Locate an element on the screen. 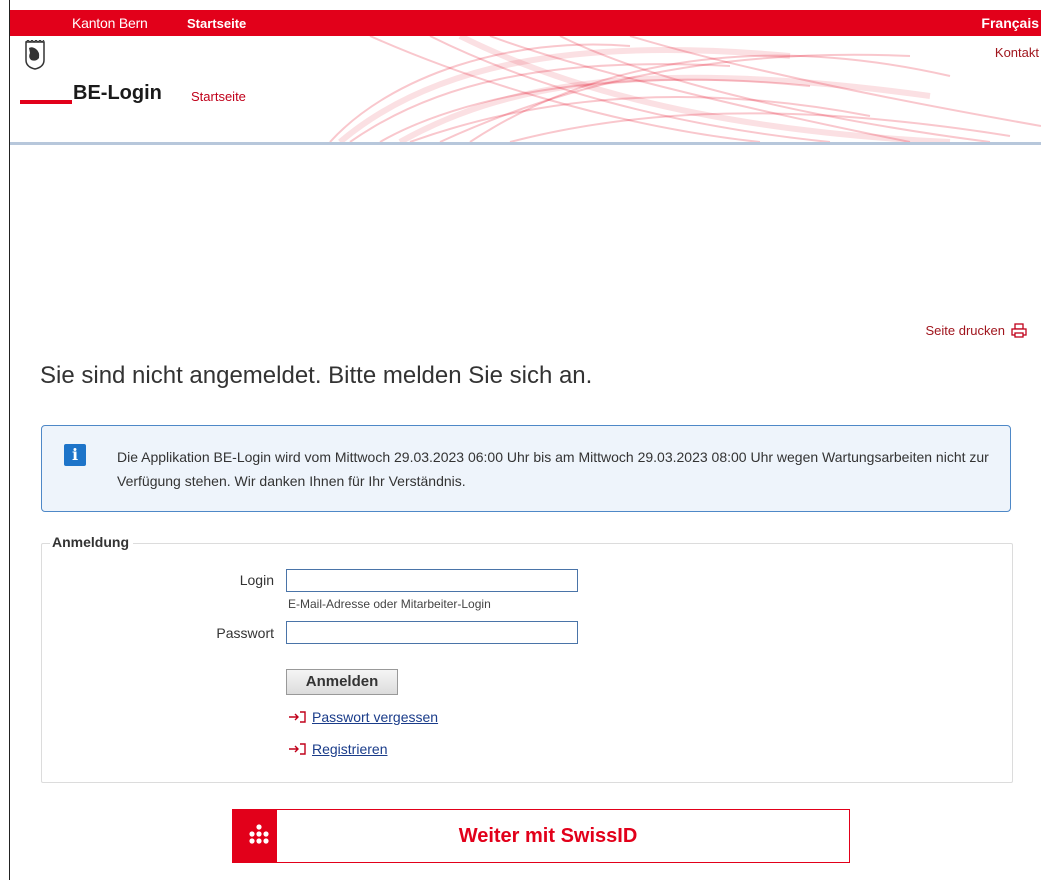 This screenshot has width=1041, height=880. top-home-link: Startseite is located at coordinates (216, 23).